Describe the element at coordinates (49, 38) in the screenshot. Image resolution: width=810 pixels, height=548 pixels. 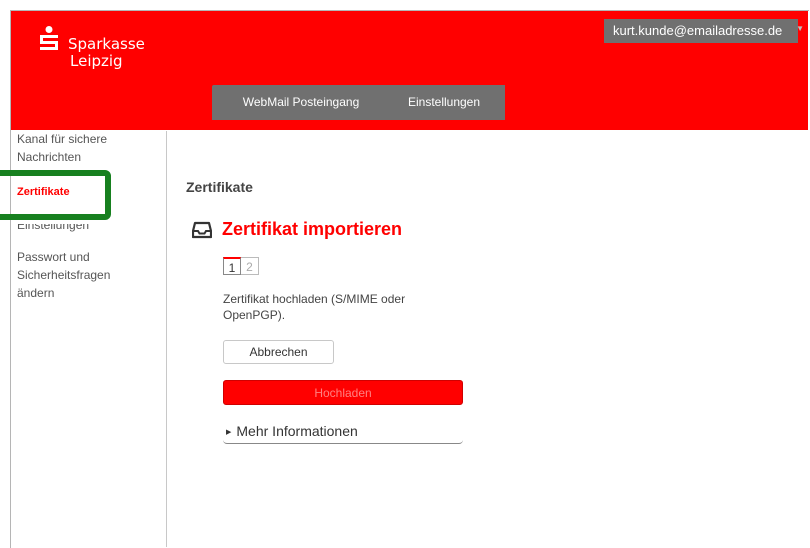
I see `sparkasse-s-icon` at that location.